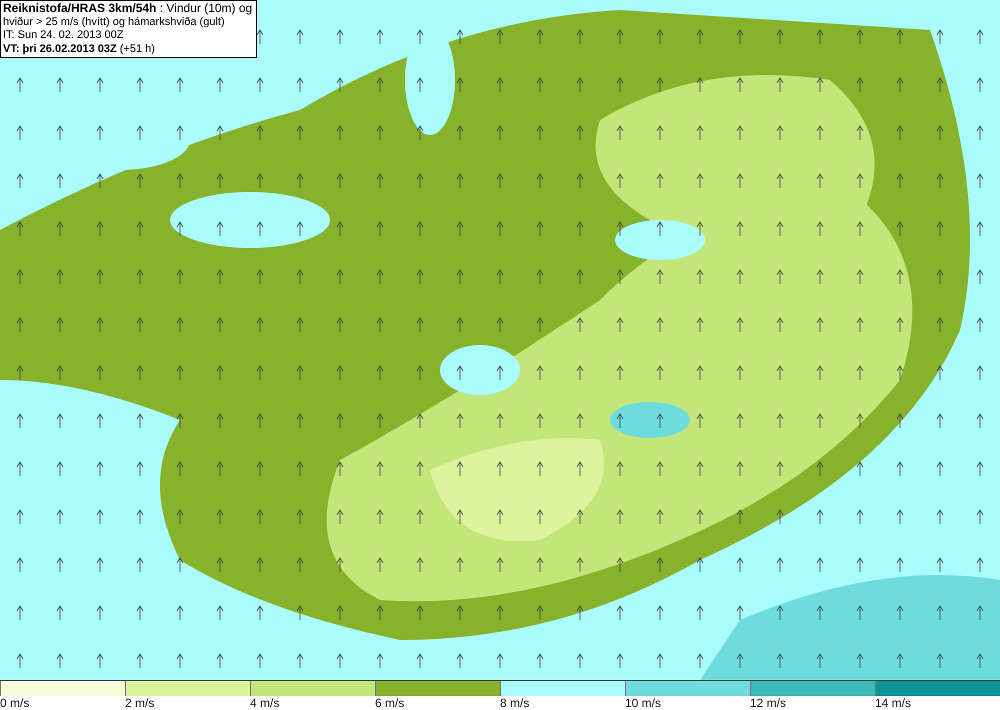 This screenshot has width=1000, height=710. What do you see at coordinates (265, 703) in the screenshot?
I see `legend-label: 4 m/s` at bounding box center [265, 703].